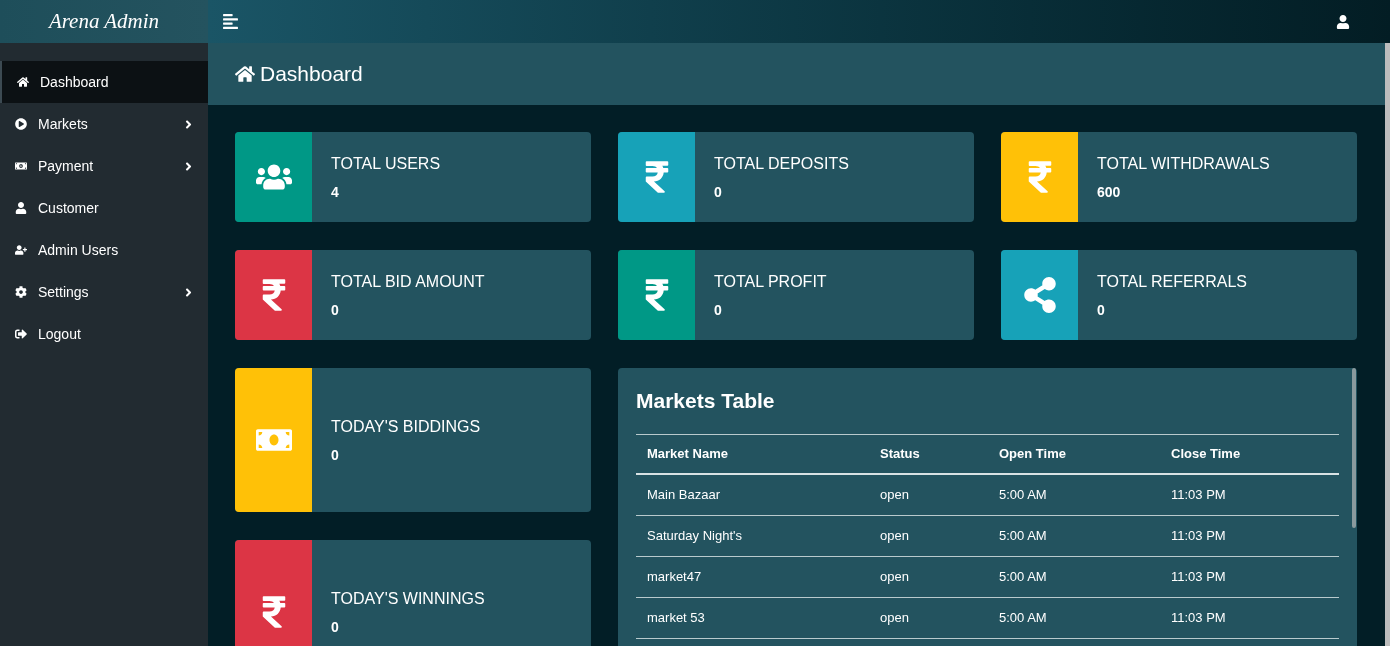 This screenshot has height=646, width=1390. What do you see at coordinates (63, 124) in the screenshot?
I see `sidebar-label: Markets` at bounding box center [63, 124].